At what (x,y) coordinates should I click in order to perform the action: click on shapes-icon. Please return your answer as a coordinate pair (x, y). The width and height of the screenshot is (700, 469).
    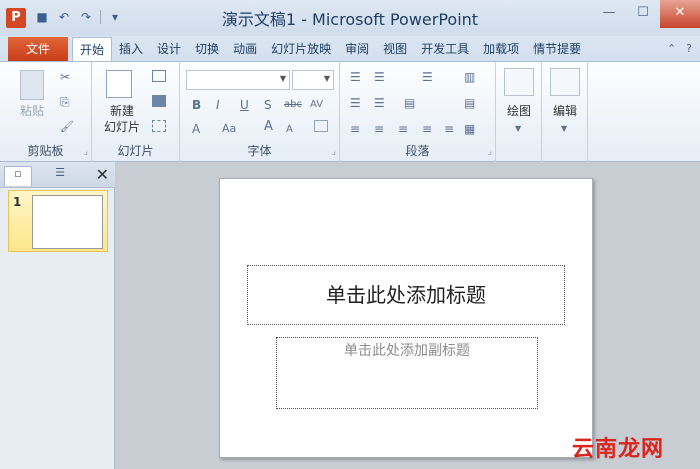
    Looking at the image, I should click on (519, 82).